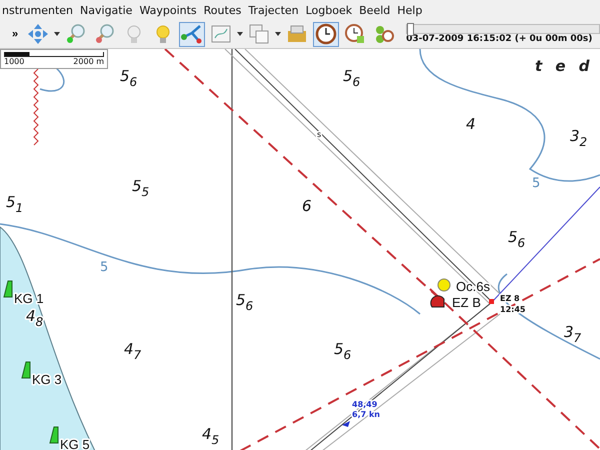  What do you see at coordinates (444, 285) in the screenshot?
I see `light-icon` at bounding box center [444, 285].